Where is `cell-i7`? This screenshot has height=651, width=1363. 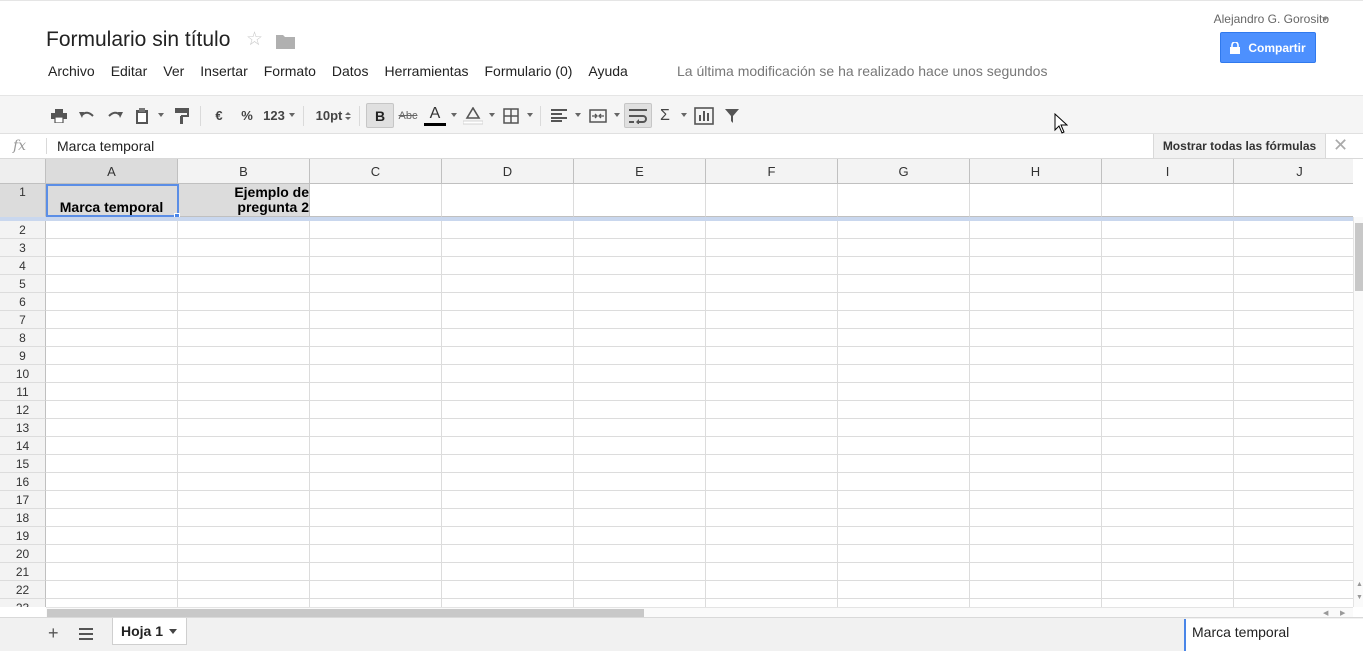 cell-i7 is located at coordinates (1168, 320).